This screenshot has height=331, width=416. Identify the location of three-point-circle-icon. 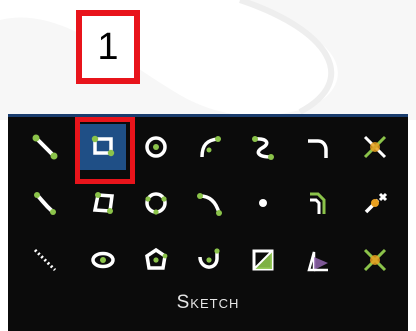
(156, 203).